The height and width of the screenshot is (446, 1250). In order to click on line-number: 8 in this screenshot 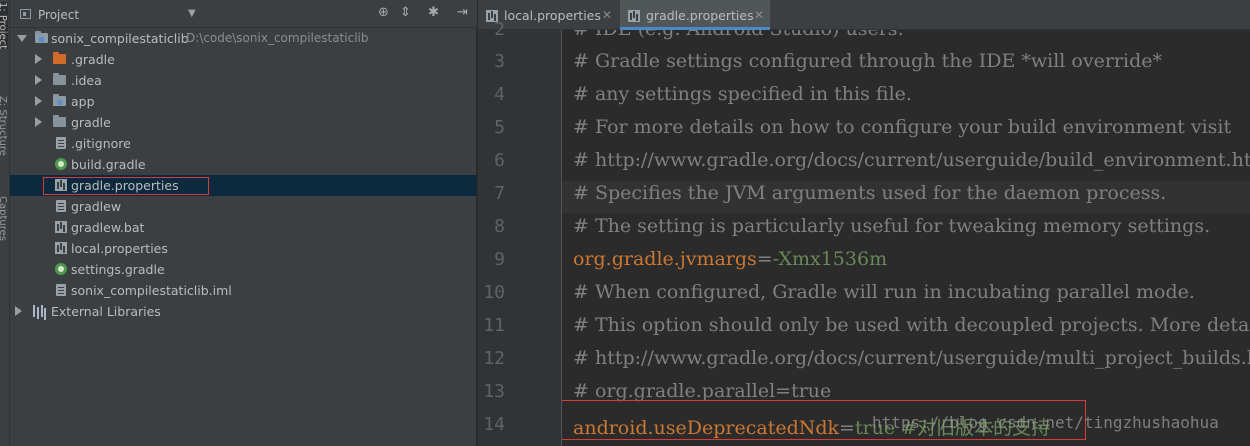, I will do `click(499, 226)`.